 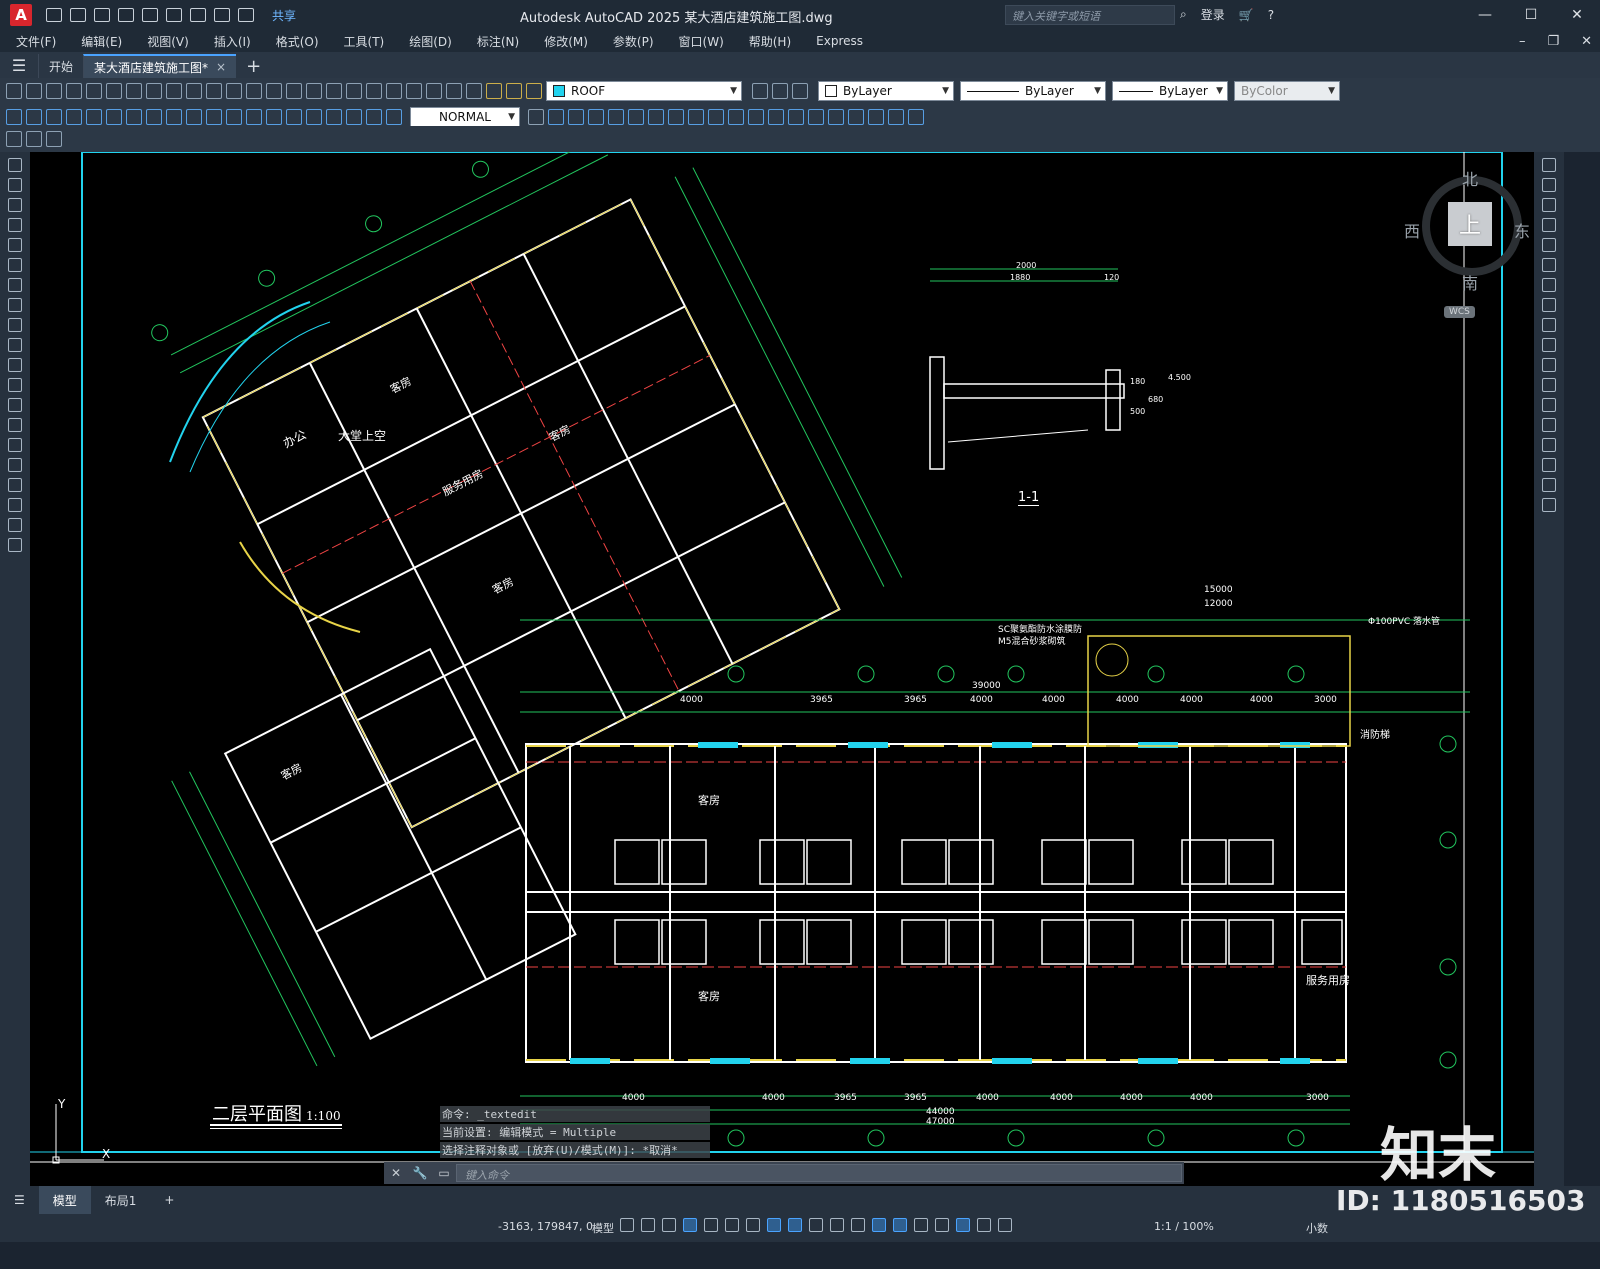 What do you see at coordinates (795, 1225) in the screenshot?
I see `object-snap-icon` at bounding box center [795, 1225].